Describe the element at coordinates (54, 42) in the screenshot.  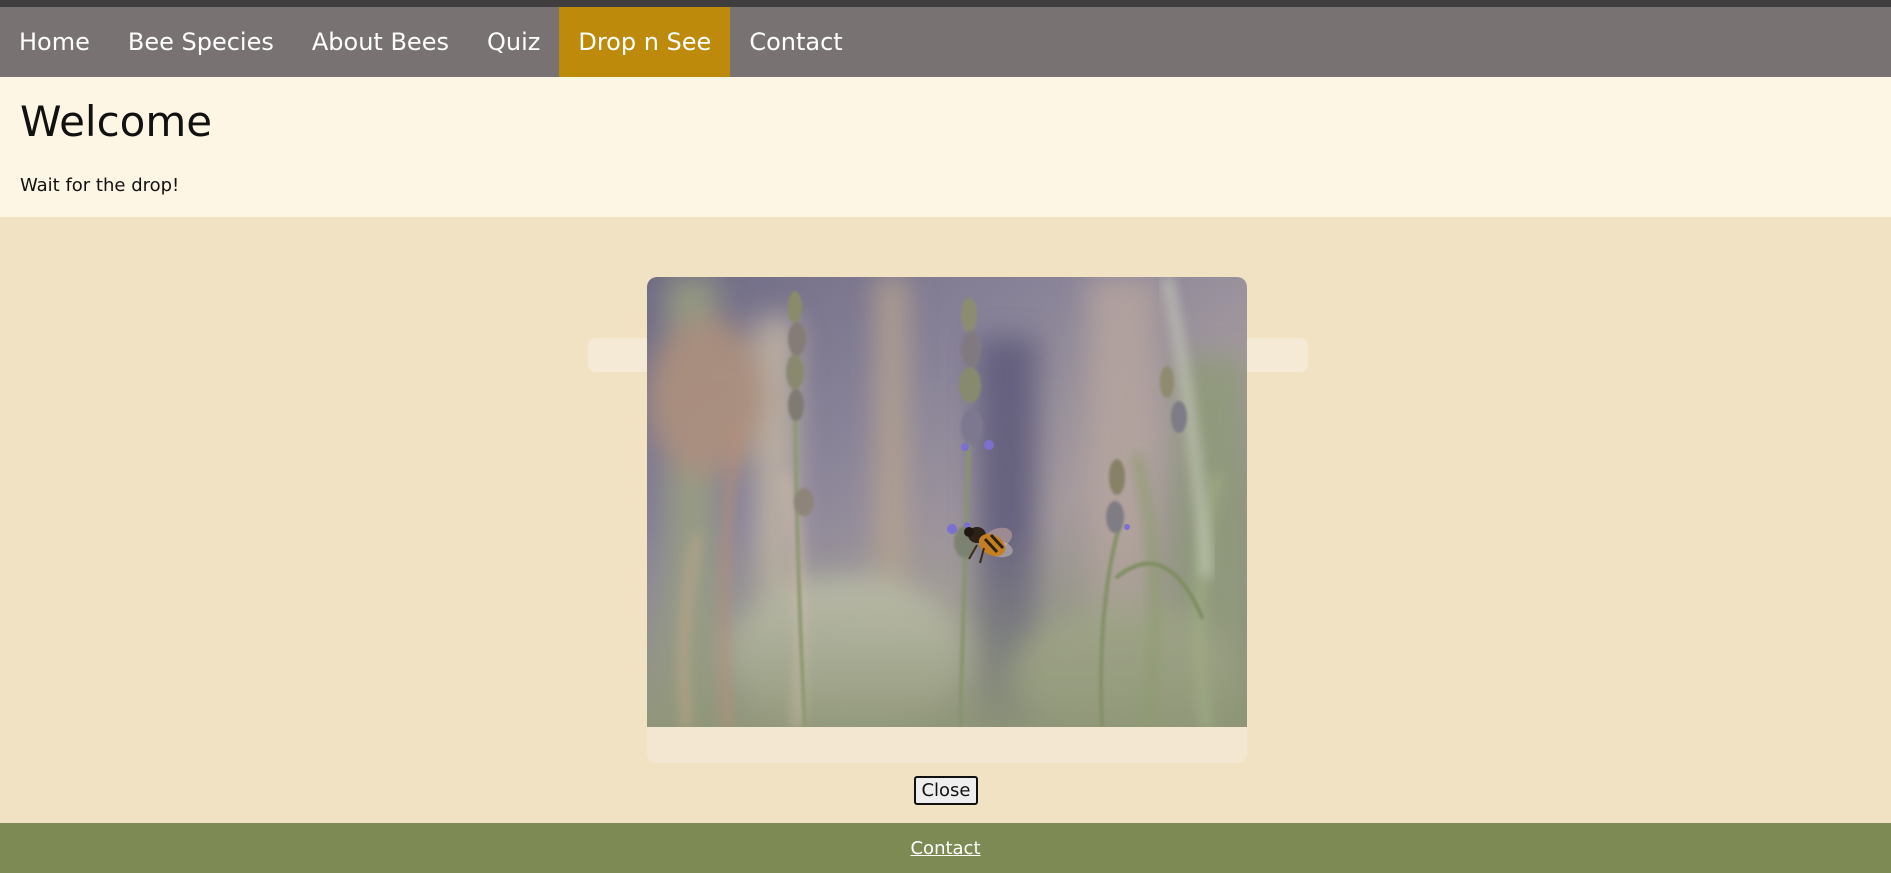
I see `nav-item-home: Home` at that location.